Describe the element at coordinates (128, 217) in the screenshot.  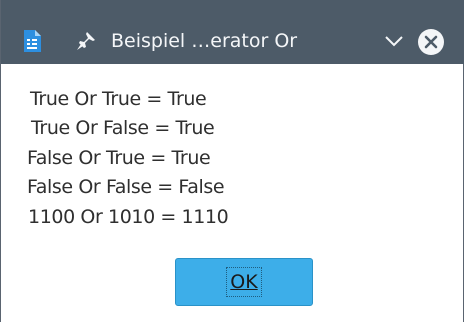
I see `message-line: 1100 Or 1010 = 1110` at that location.